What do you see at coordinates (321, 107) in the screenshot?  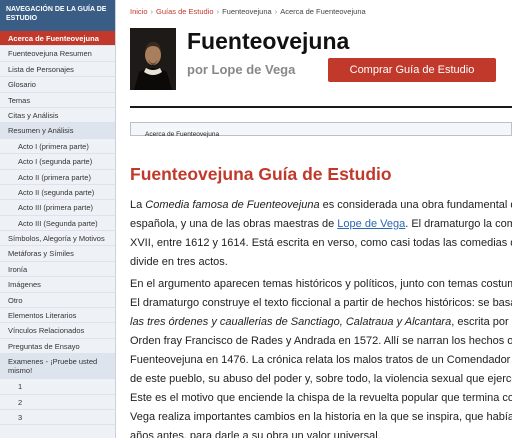 I see `header-divider` at bounding box center [321, 107].